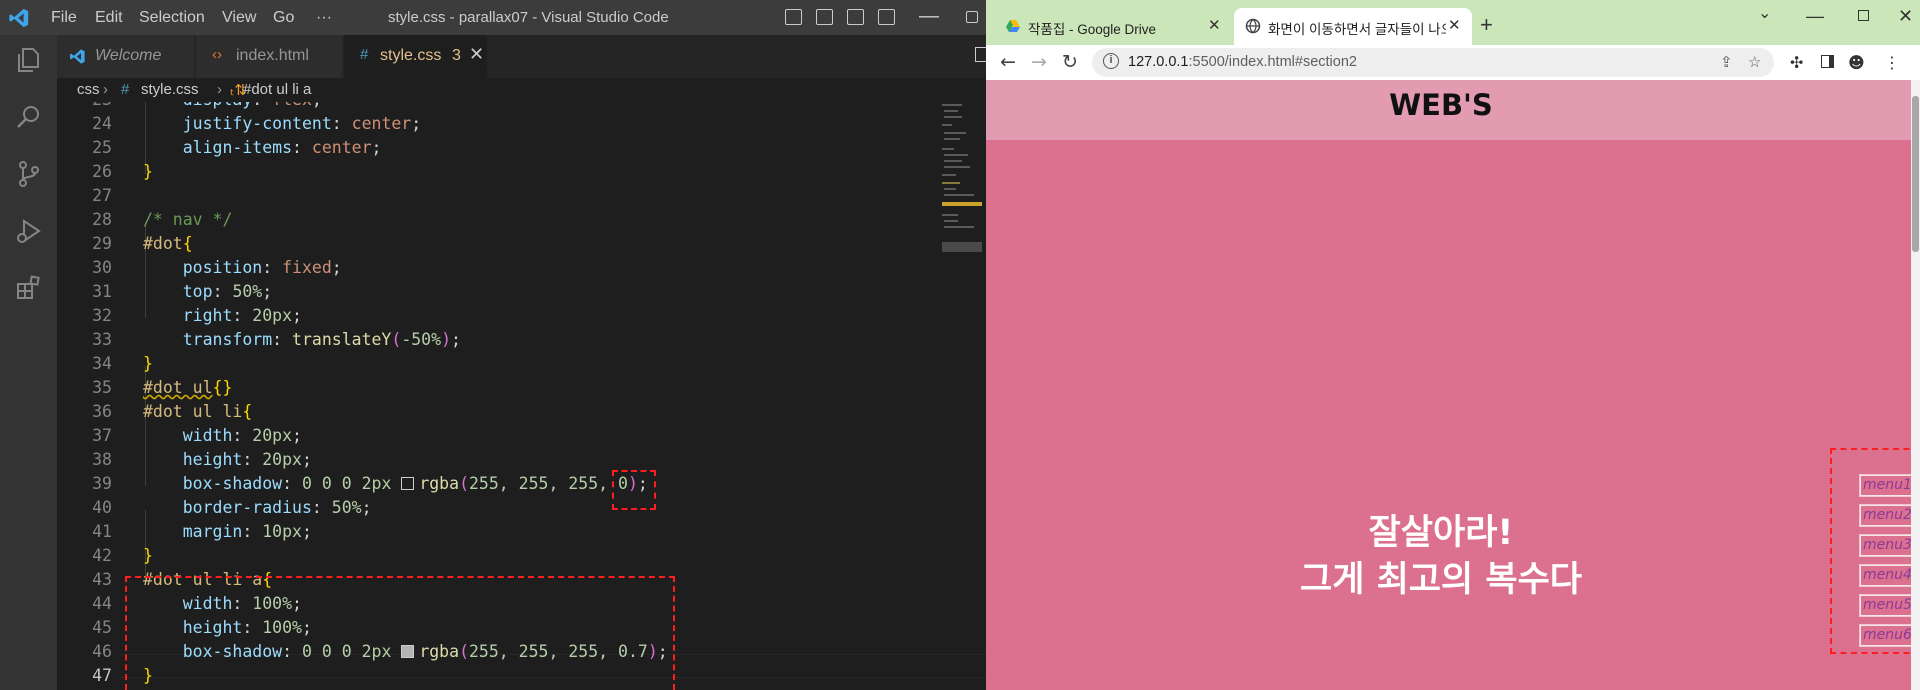 The height and width of the screenshot is (690, 1920). I want to click on hero-quote: 잘살아라! 그게 최고의 복수다, so click(1441, 557).